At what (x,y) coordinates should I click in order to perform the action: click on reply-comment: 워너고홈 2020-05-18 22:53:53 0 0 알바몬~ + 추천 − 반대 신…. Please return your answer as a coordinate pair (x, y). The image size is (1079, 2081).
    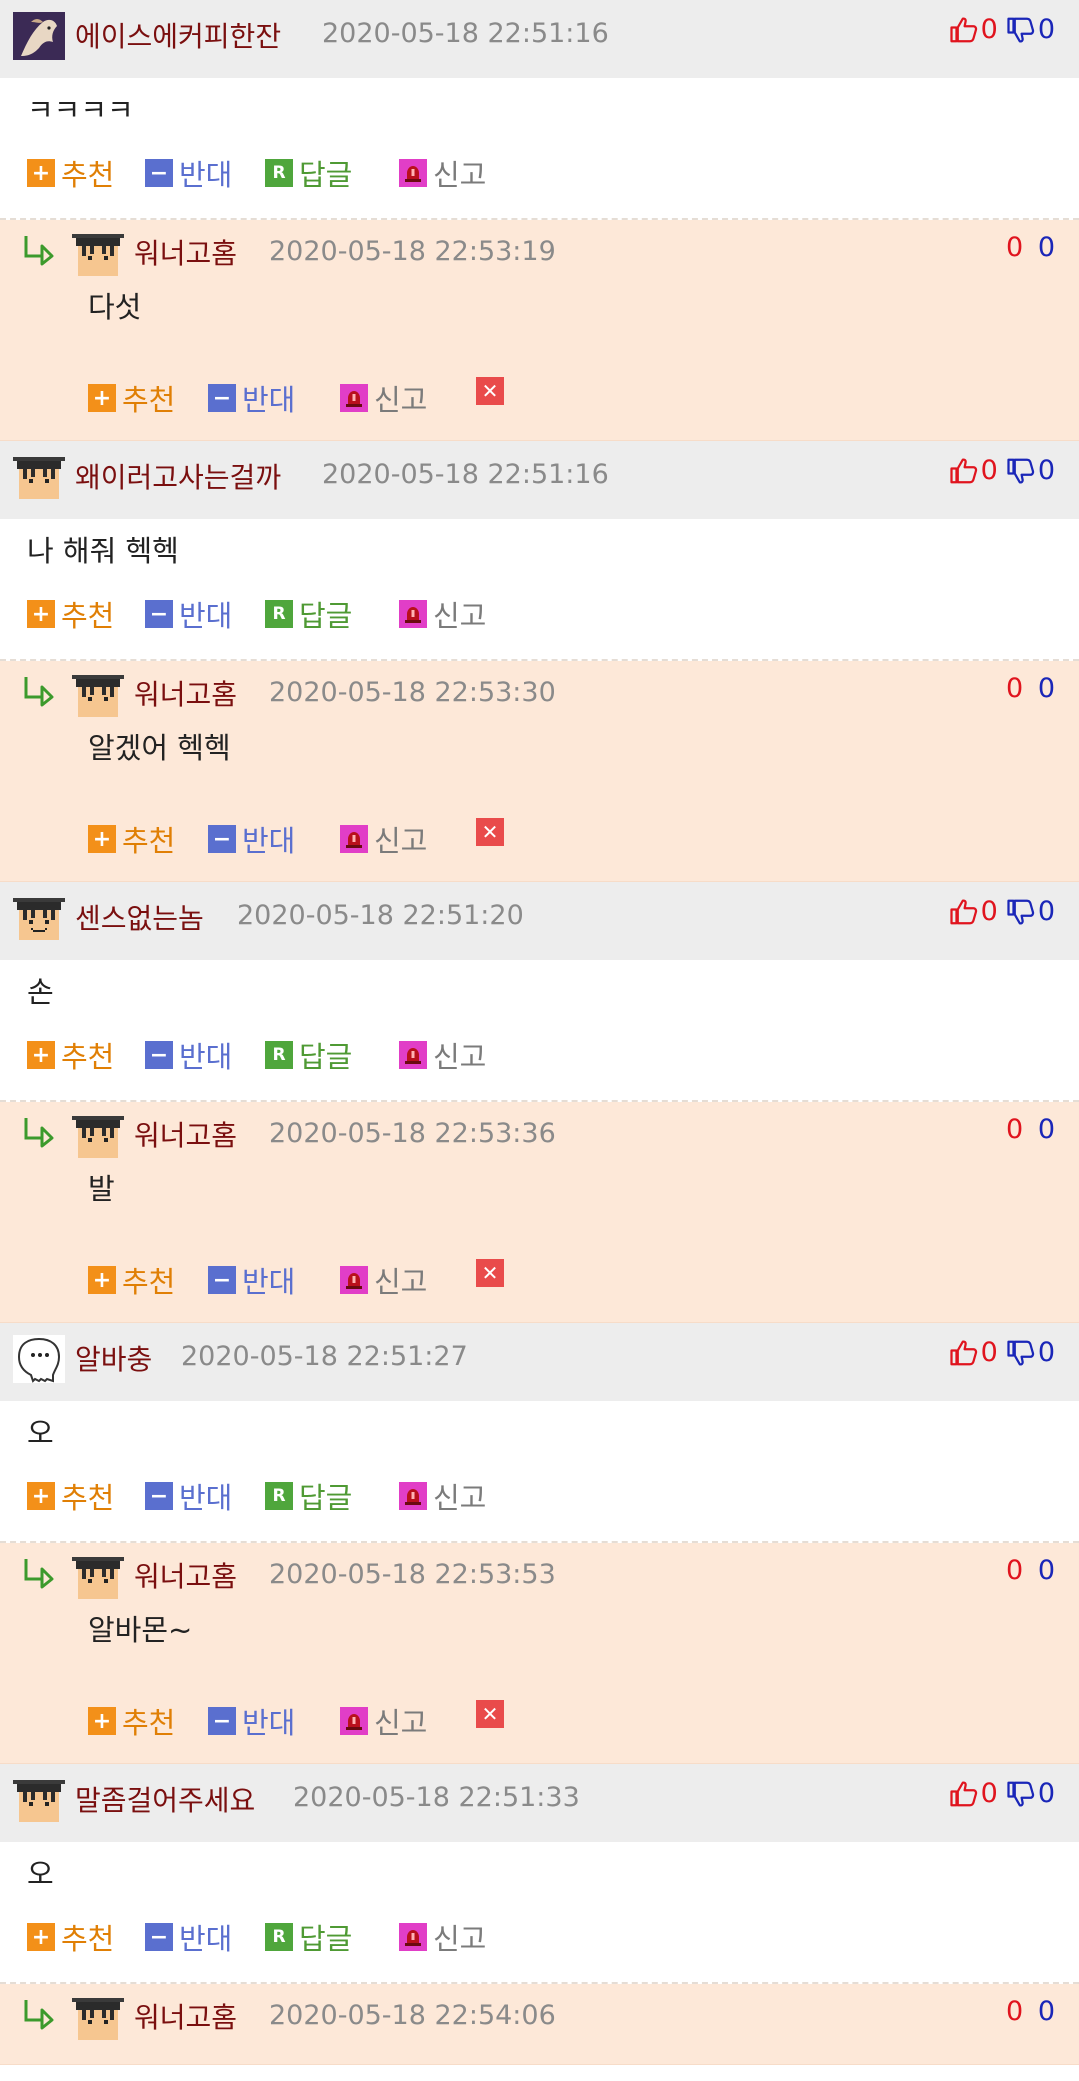
    Looking at the image, I should click on (539, 1653).